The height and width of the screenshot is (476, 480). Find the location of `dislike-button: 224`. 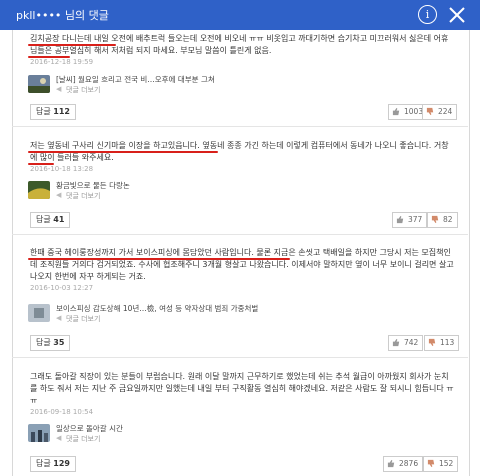

dislike-button: 224 is located at coordinates (440, 112).